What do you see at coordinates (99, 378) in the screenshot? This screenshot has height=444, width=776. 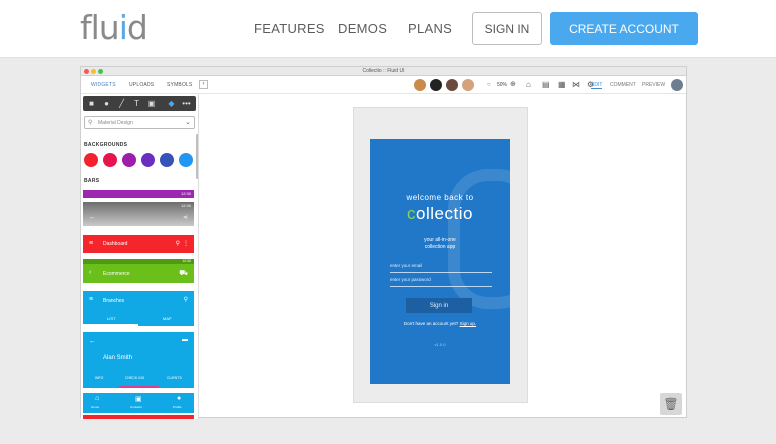 I see `tab-info: INFO` at bounding box center [99, 378].